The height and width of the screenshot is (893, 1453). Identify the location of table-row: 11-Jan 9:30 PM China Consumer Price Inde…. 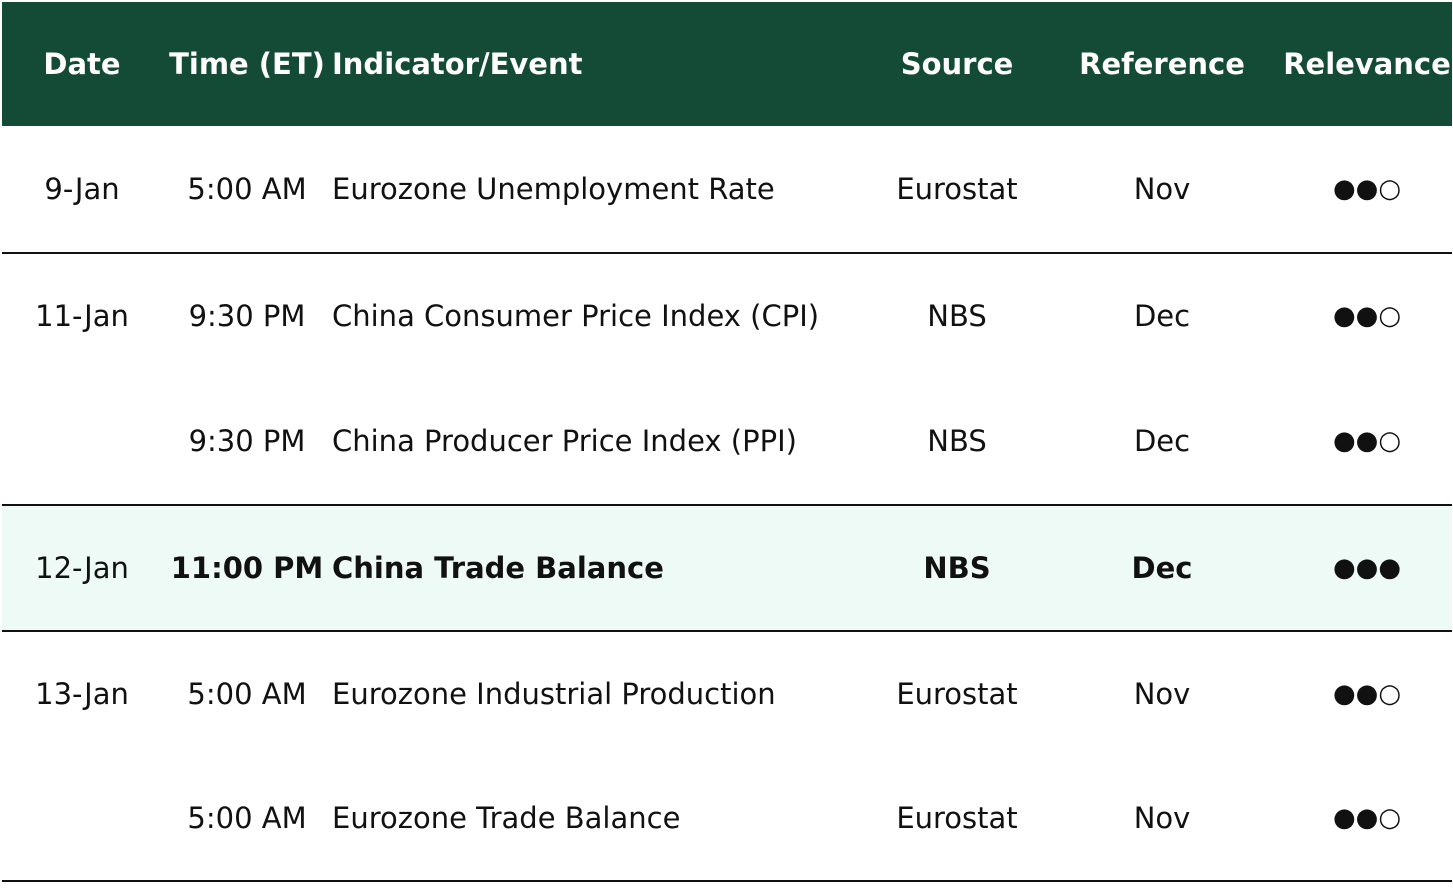
(727, 315).